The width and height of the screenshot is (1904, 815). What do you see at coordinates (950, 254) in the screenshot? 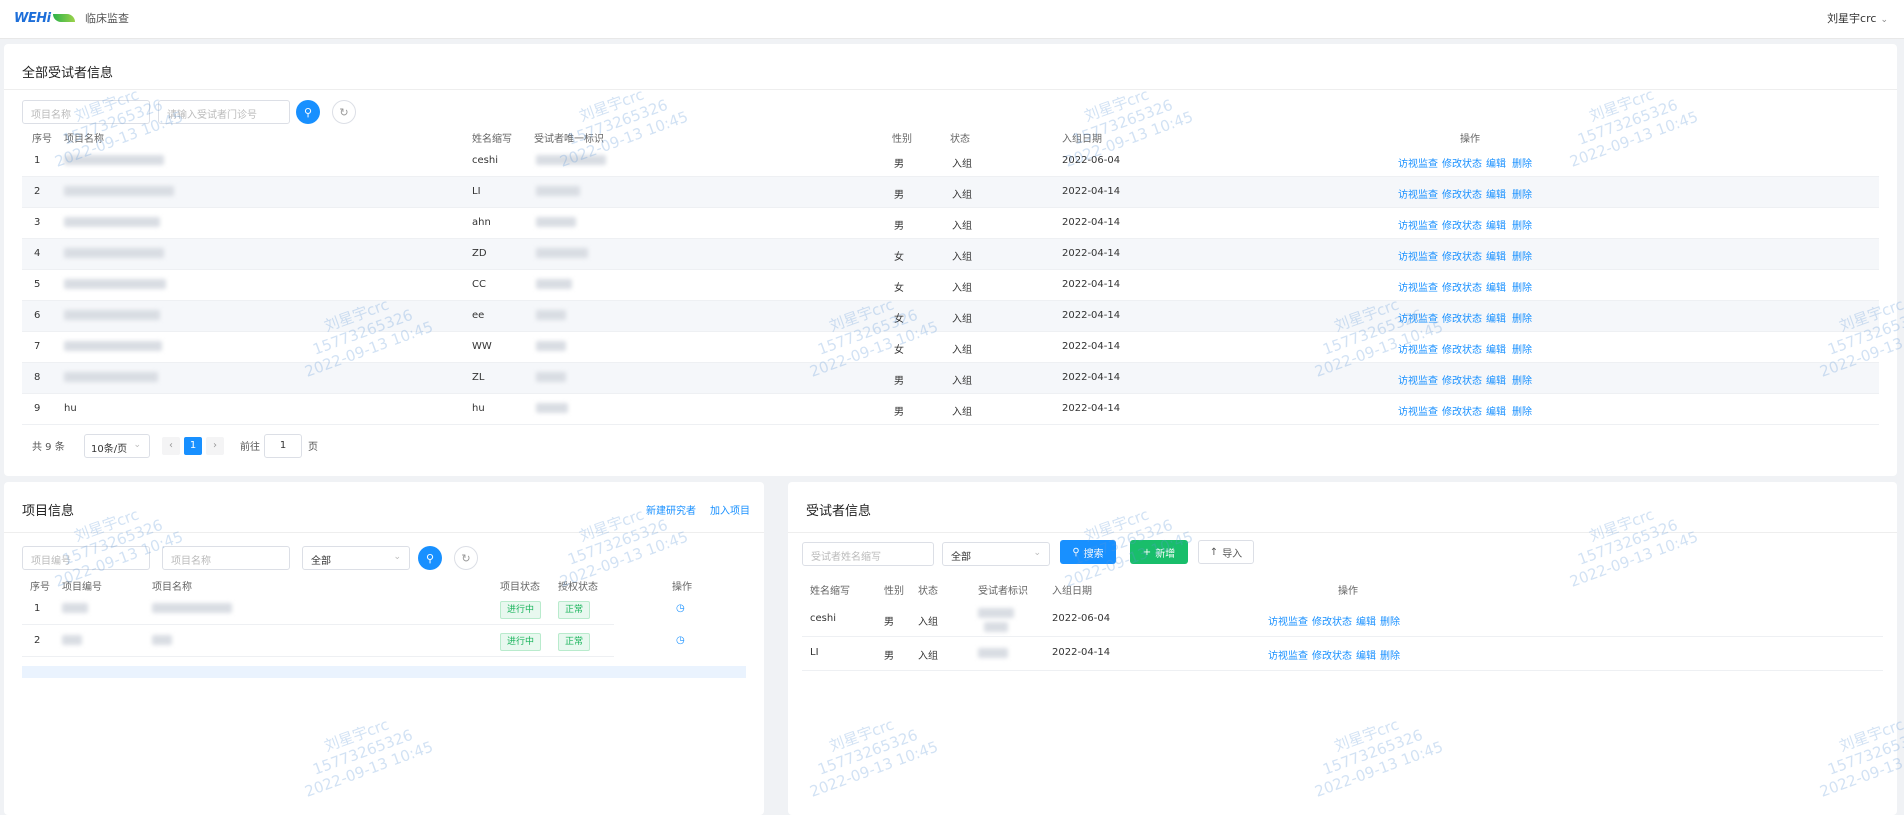
I see `table-row: 4 ZD 女 入组 2022-04-14 访视监查 修改状态 编辑 删除` at bounding box center [950, 254].